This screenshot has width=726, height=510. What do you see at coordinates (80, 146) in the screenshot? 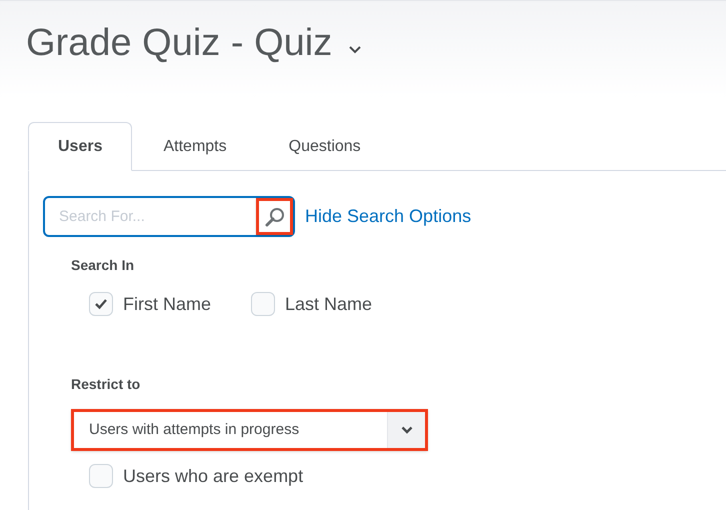
I see `tab: Users` at bounding box center [80, 146].